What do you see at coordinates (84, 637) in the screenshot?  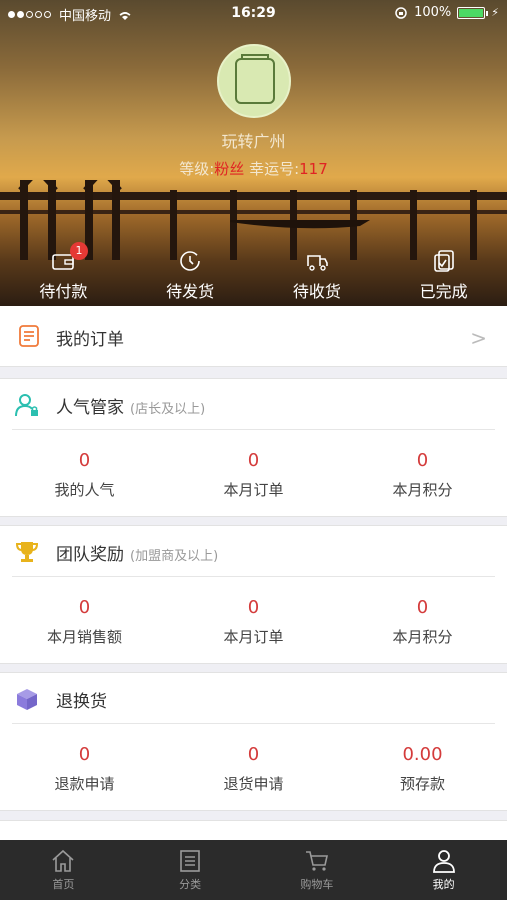 I see `stat-label: 本月销售额` at bounding box center [84, 637].